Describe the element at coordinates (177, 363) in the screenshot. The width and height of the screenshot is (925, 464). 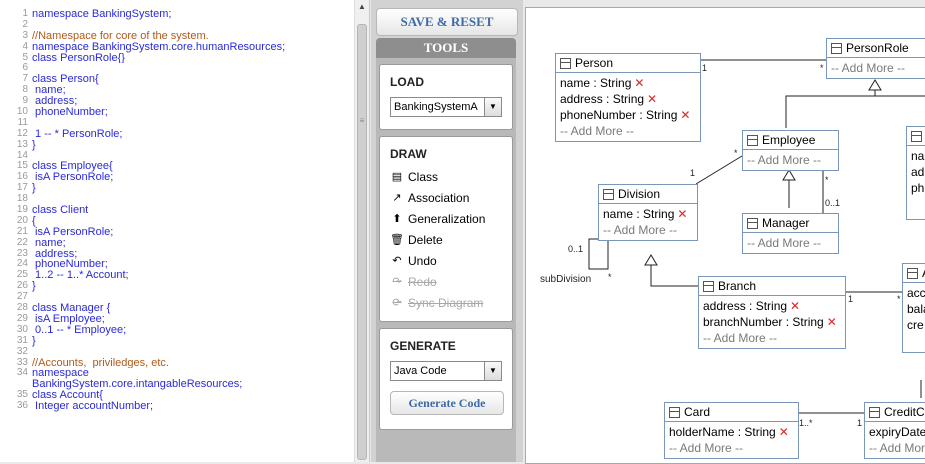
I see `code-line: 33//Accounts, priviledges, etc.` at that location.